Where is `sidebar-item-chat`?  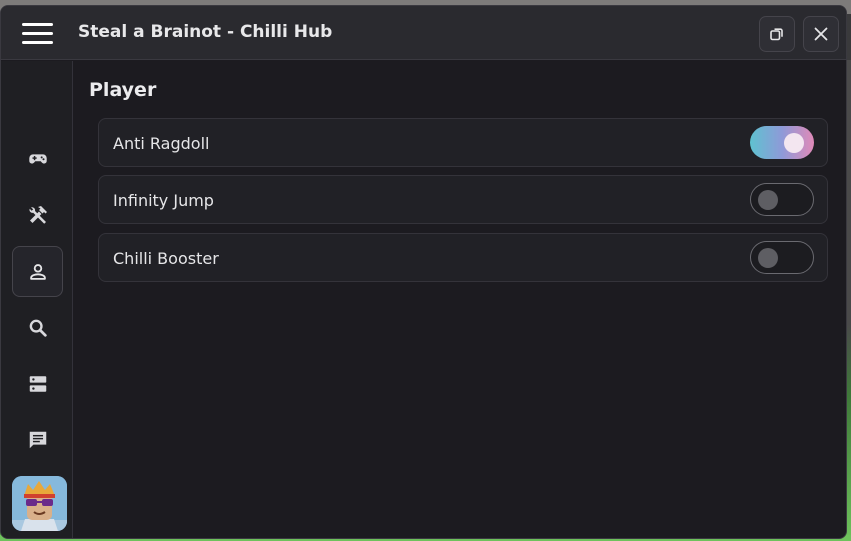
sidebar-item-chat is located at coordinates (37, 439).